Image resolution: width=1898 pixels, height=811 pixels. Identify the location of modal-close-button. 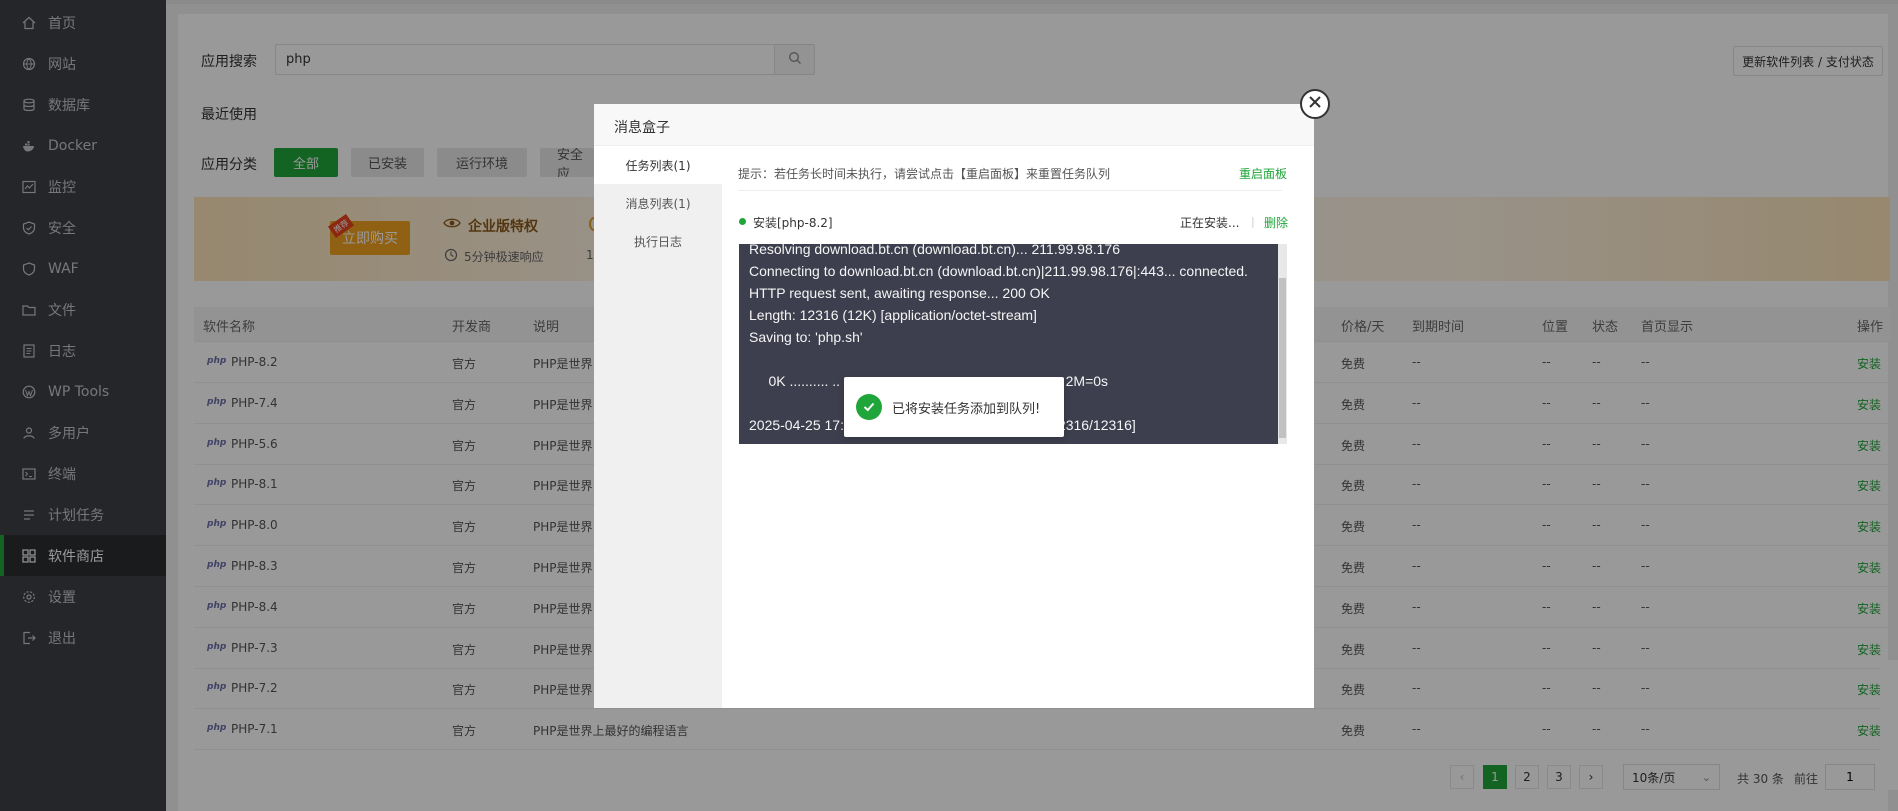
(1315, 104).